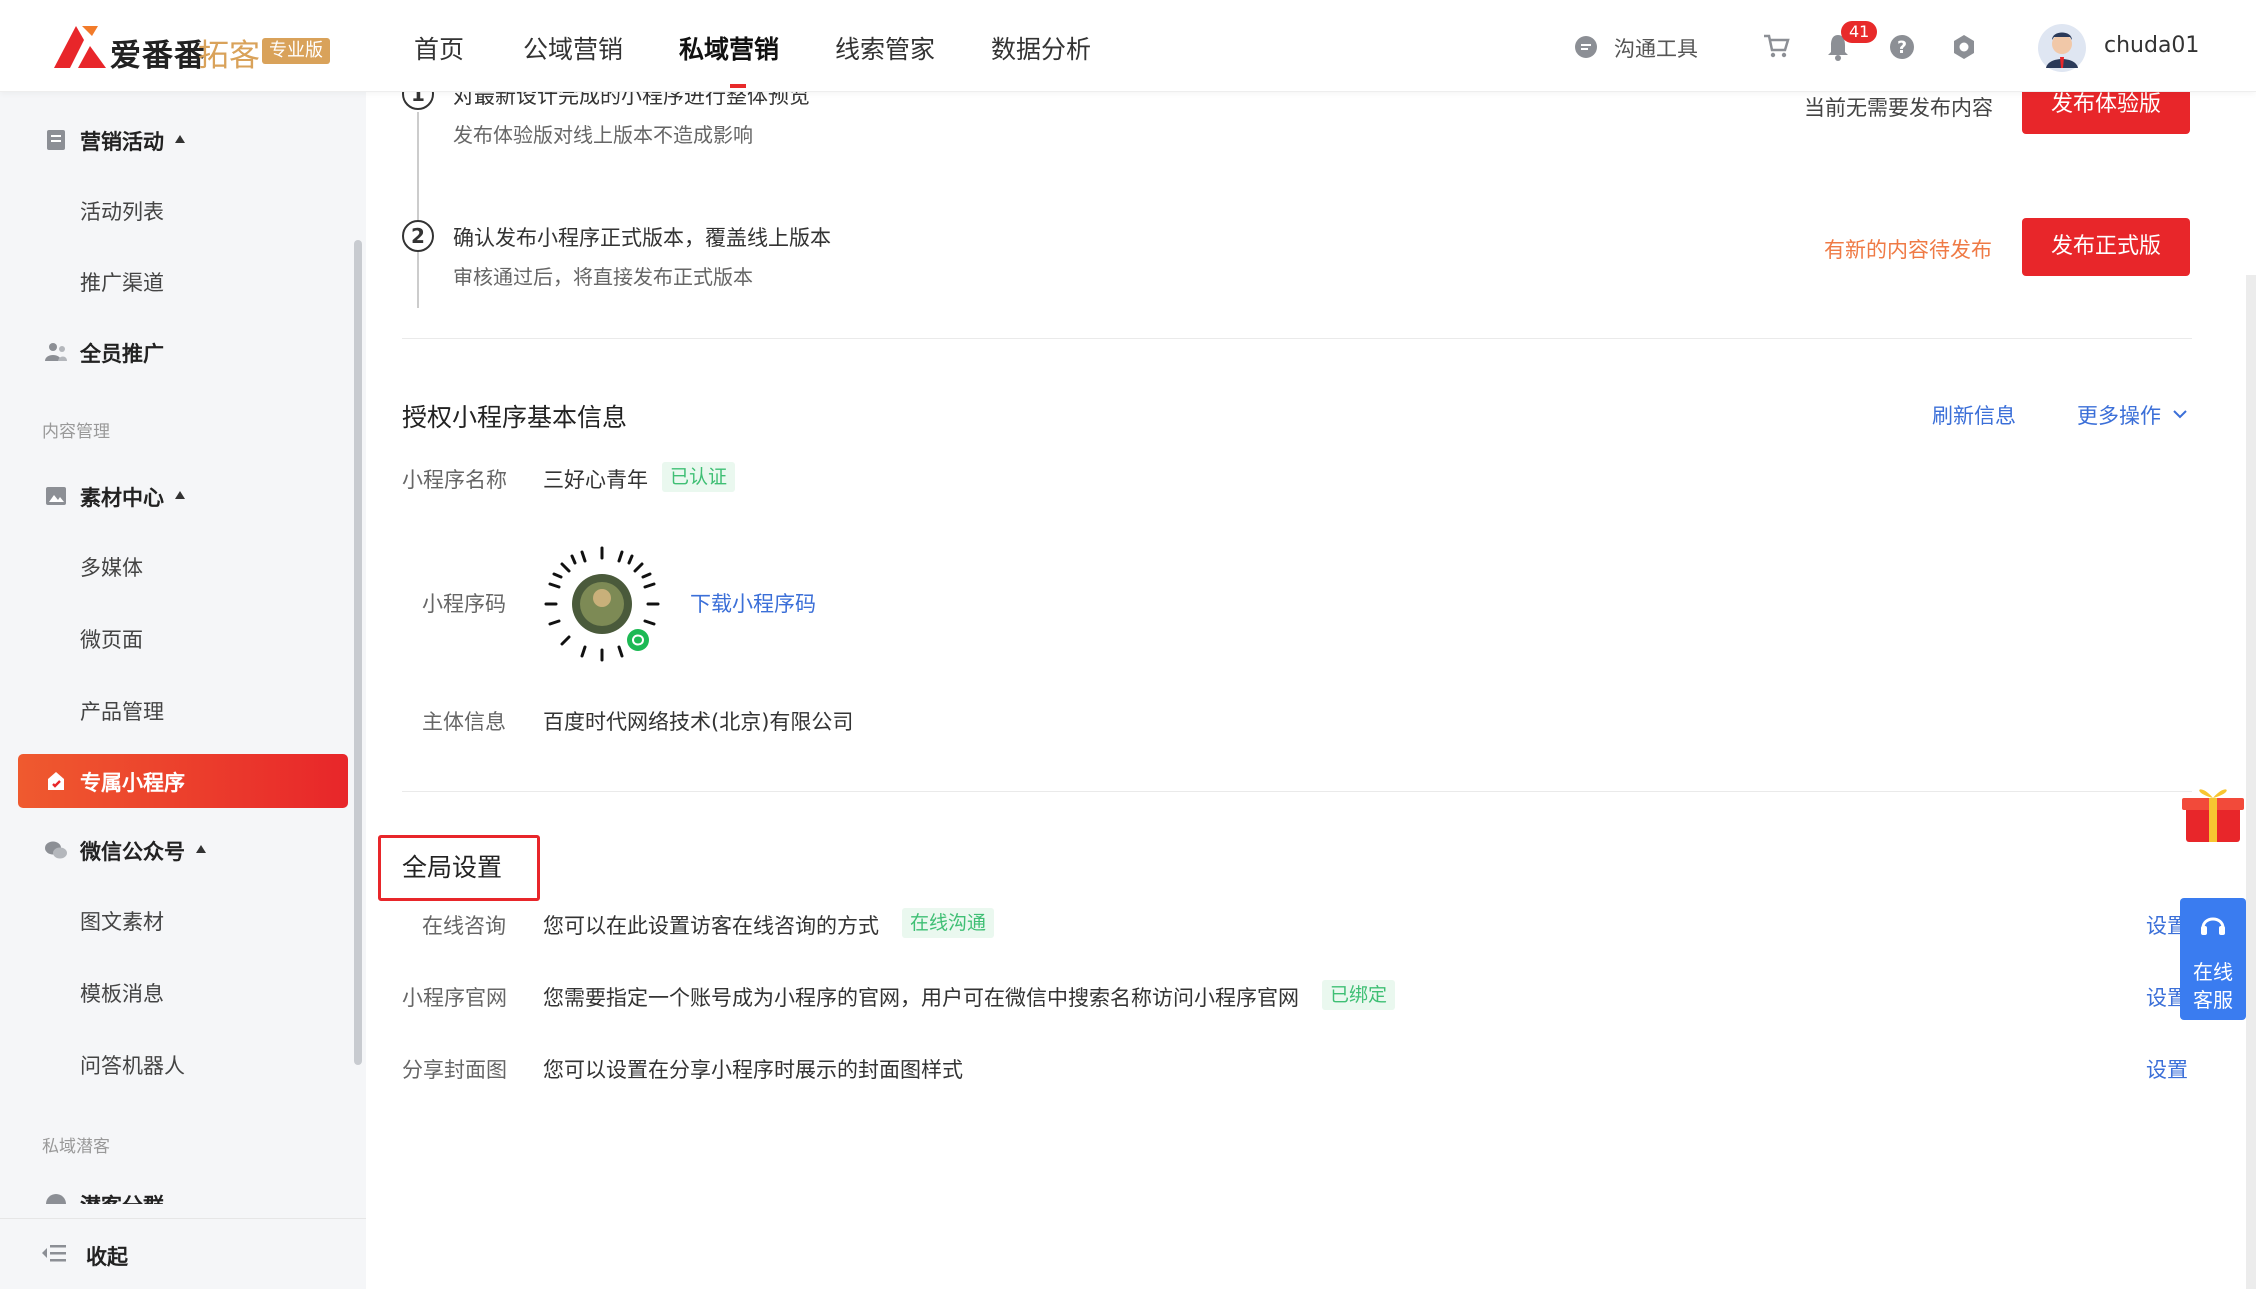  I want to click on refresh-info-link: 刷新信息, so click(1974, 415).